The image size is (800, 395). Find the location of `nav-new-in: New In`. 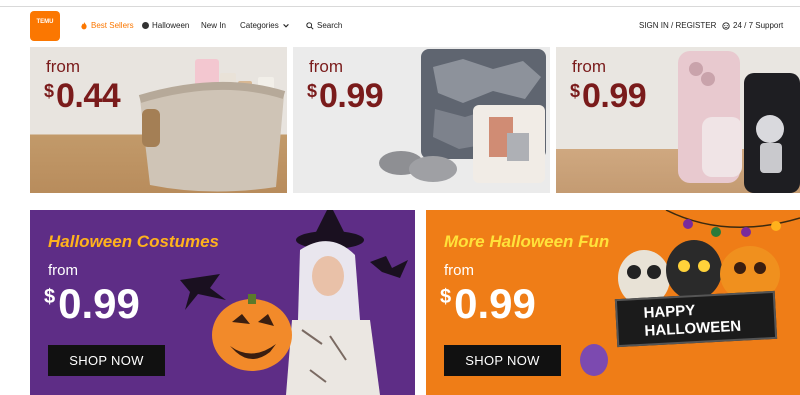

nav-new-in: New In is located at coordinates (213, 25).